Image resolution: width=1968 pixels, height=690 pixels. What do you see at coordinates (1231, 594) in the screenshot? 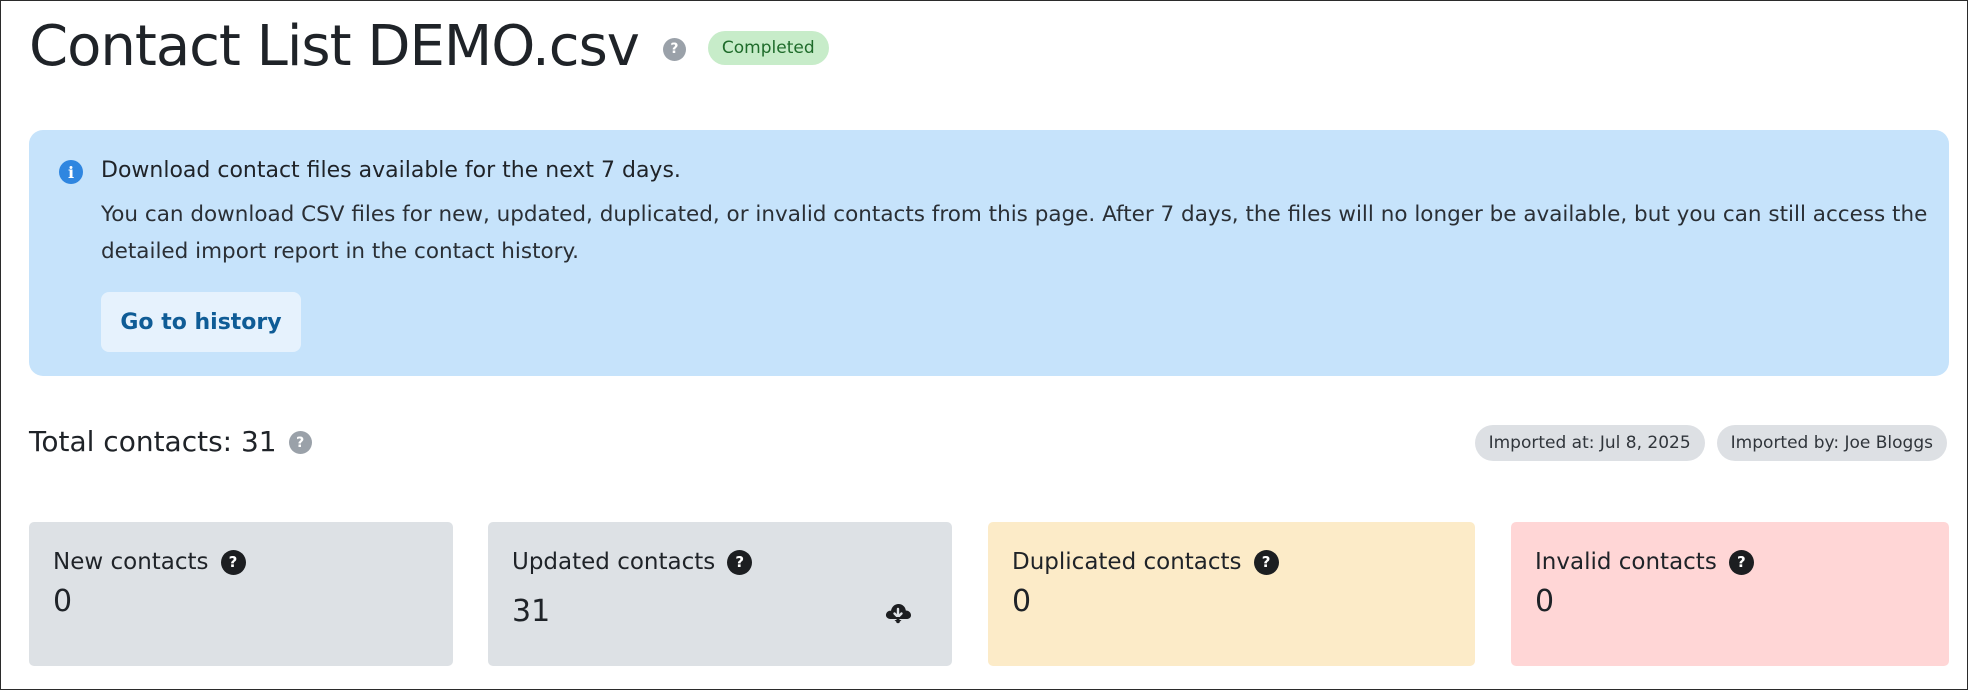
I see `duplicated-contacts-card: Duplicated contacts ? 0` at bounding box center [1231, 594].